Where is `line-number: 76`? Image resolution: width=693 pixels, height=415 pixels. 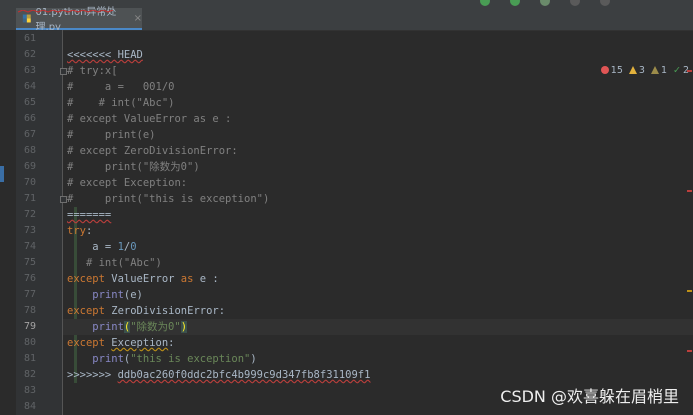 line-number: 76 is located at coordinates (29, 278).